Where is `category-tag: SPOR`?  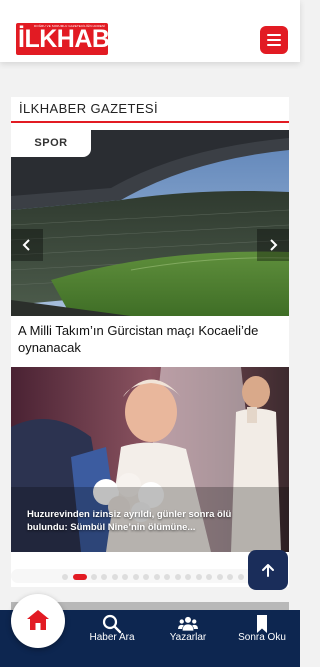 category-tag: SPOR is located at coordinates (51, 143).